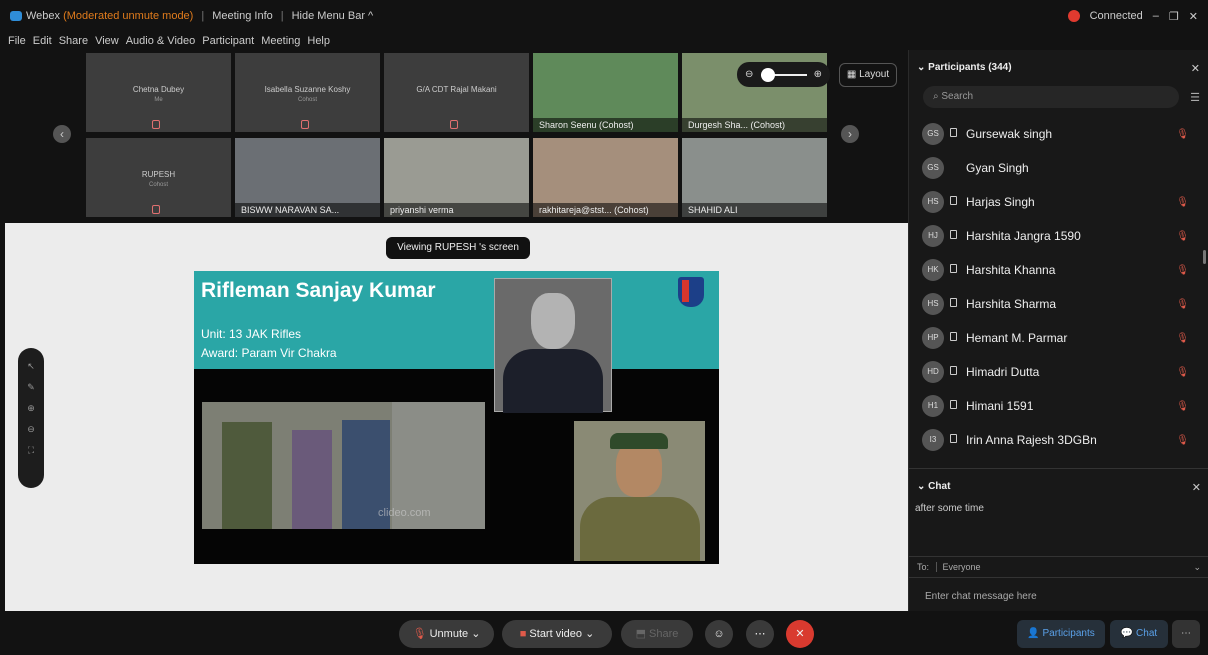 This screenshot has width=1208, height=655. I want to click on participant-name: Irin Anna Rajesh 3DGBn, so click(1031, 440).